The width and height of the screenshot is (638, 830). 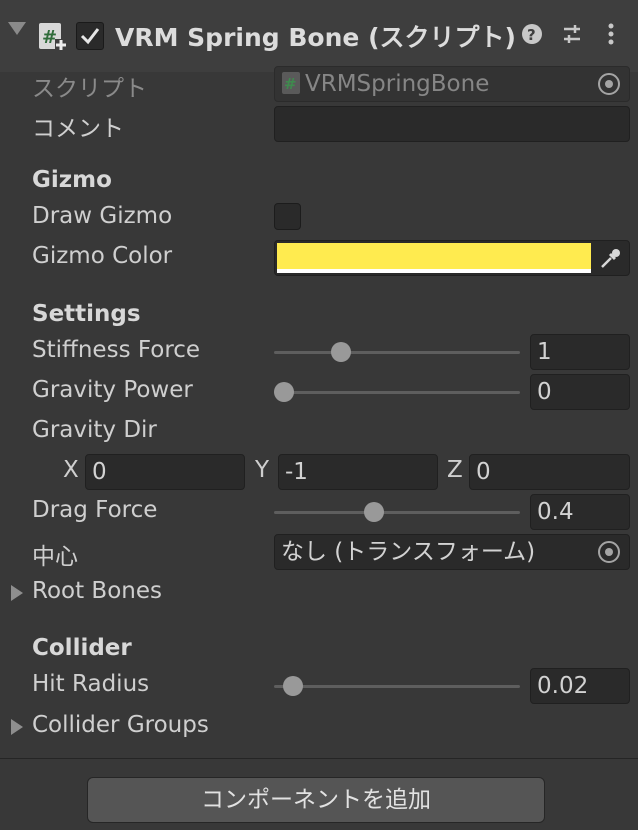 I want to click on gravity-power-input: 0, so click(x=580, y=392).